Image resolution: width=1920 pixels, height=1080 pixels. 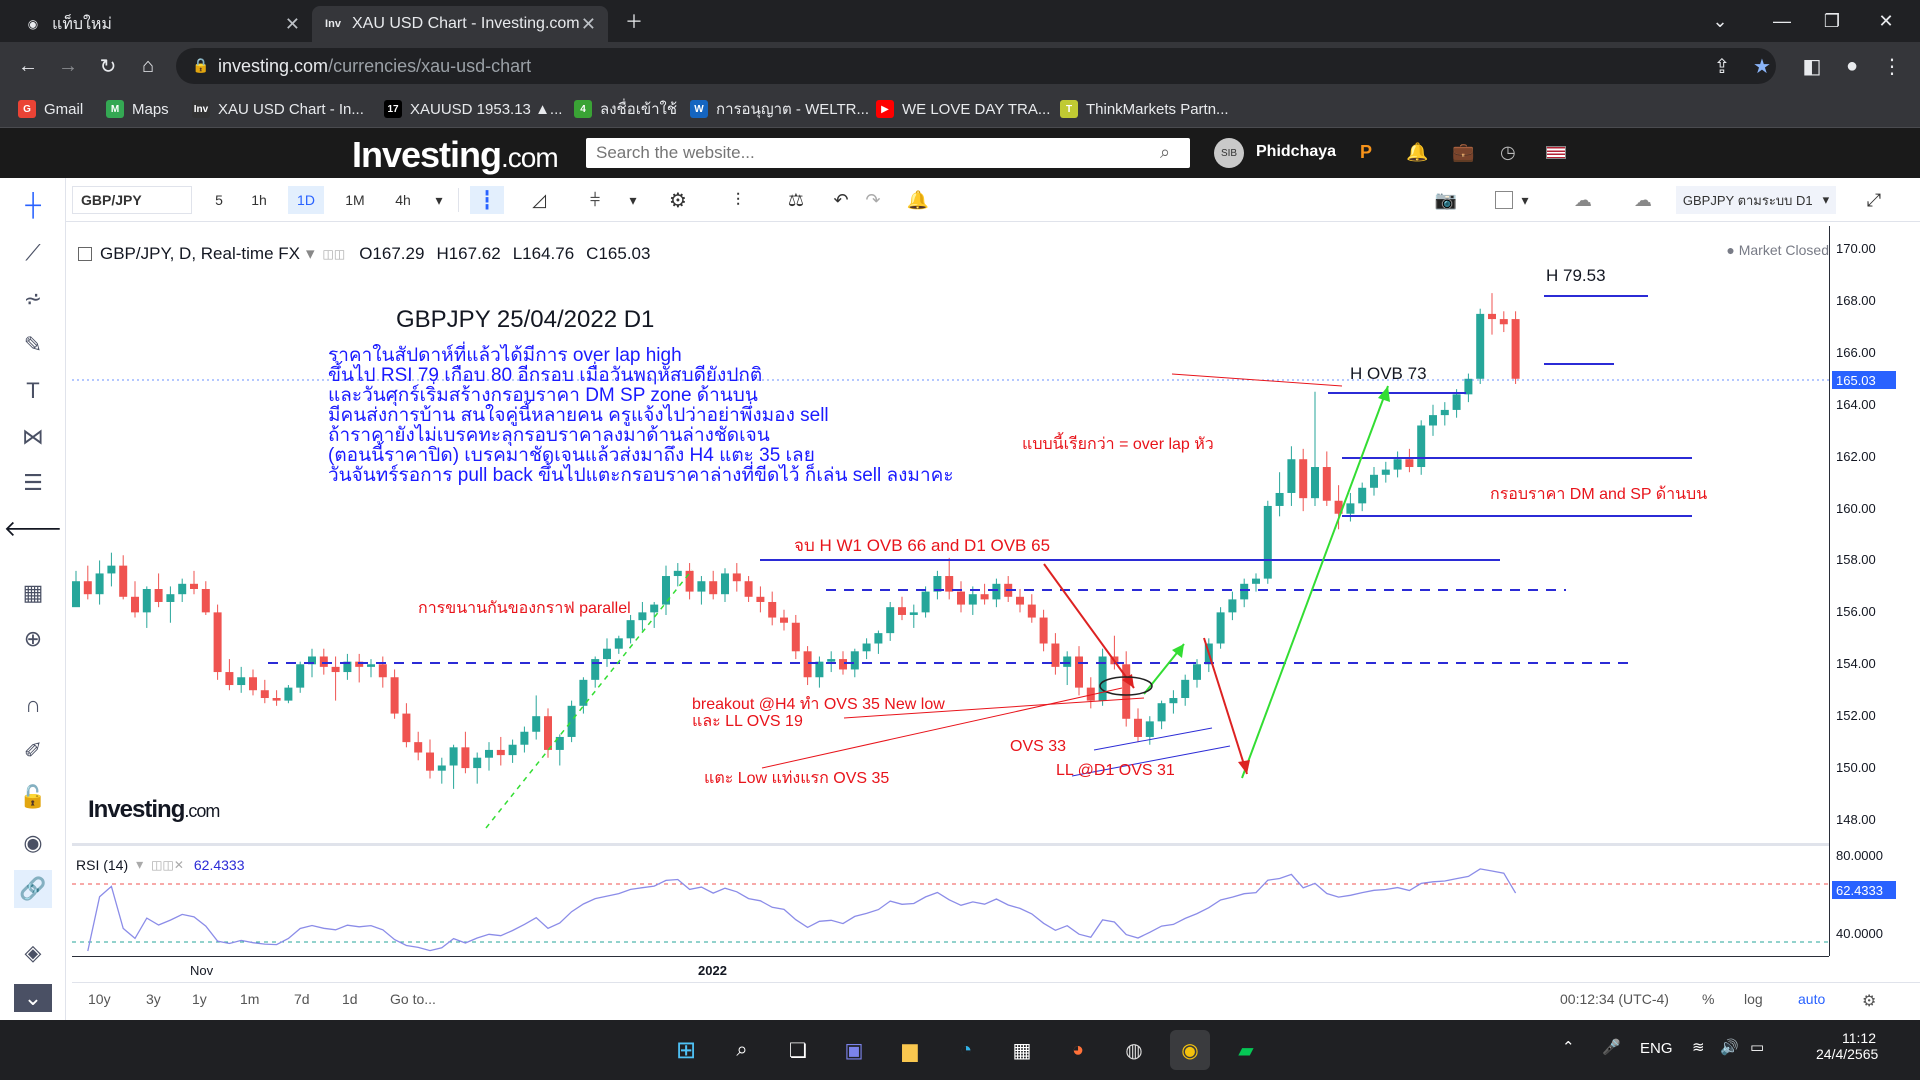 I want to click on reload-button: ↻, so click(x=108, y=66).